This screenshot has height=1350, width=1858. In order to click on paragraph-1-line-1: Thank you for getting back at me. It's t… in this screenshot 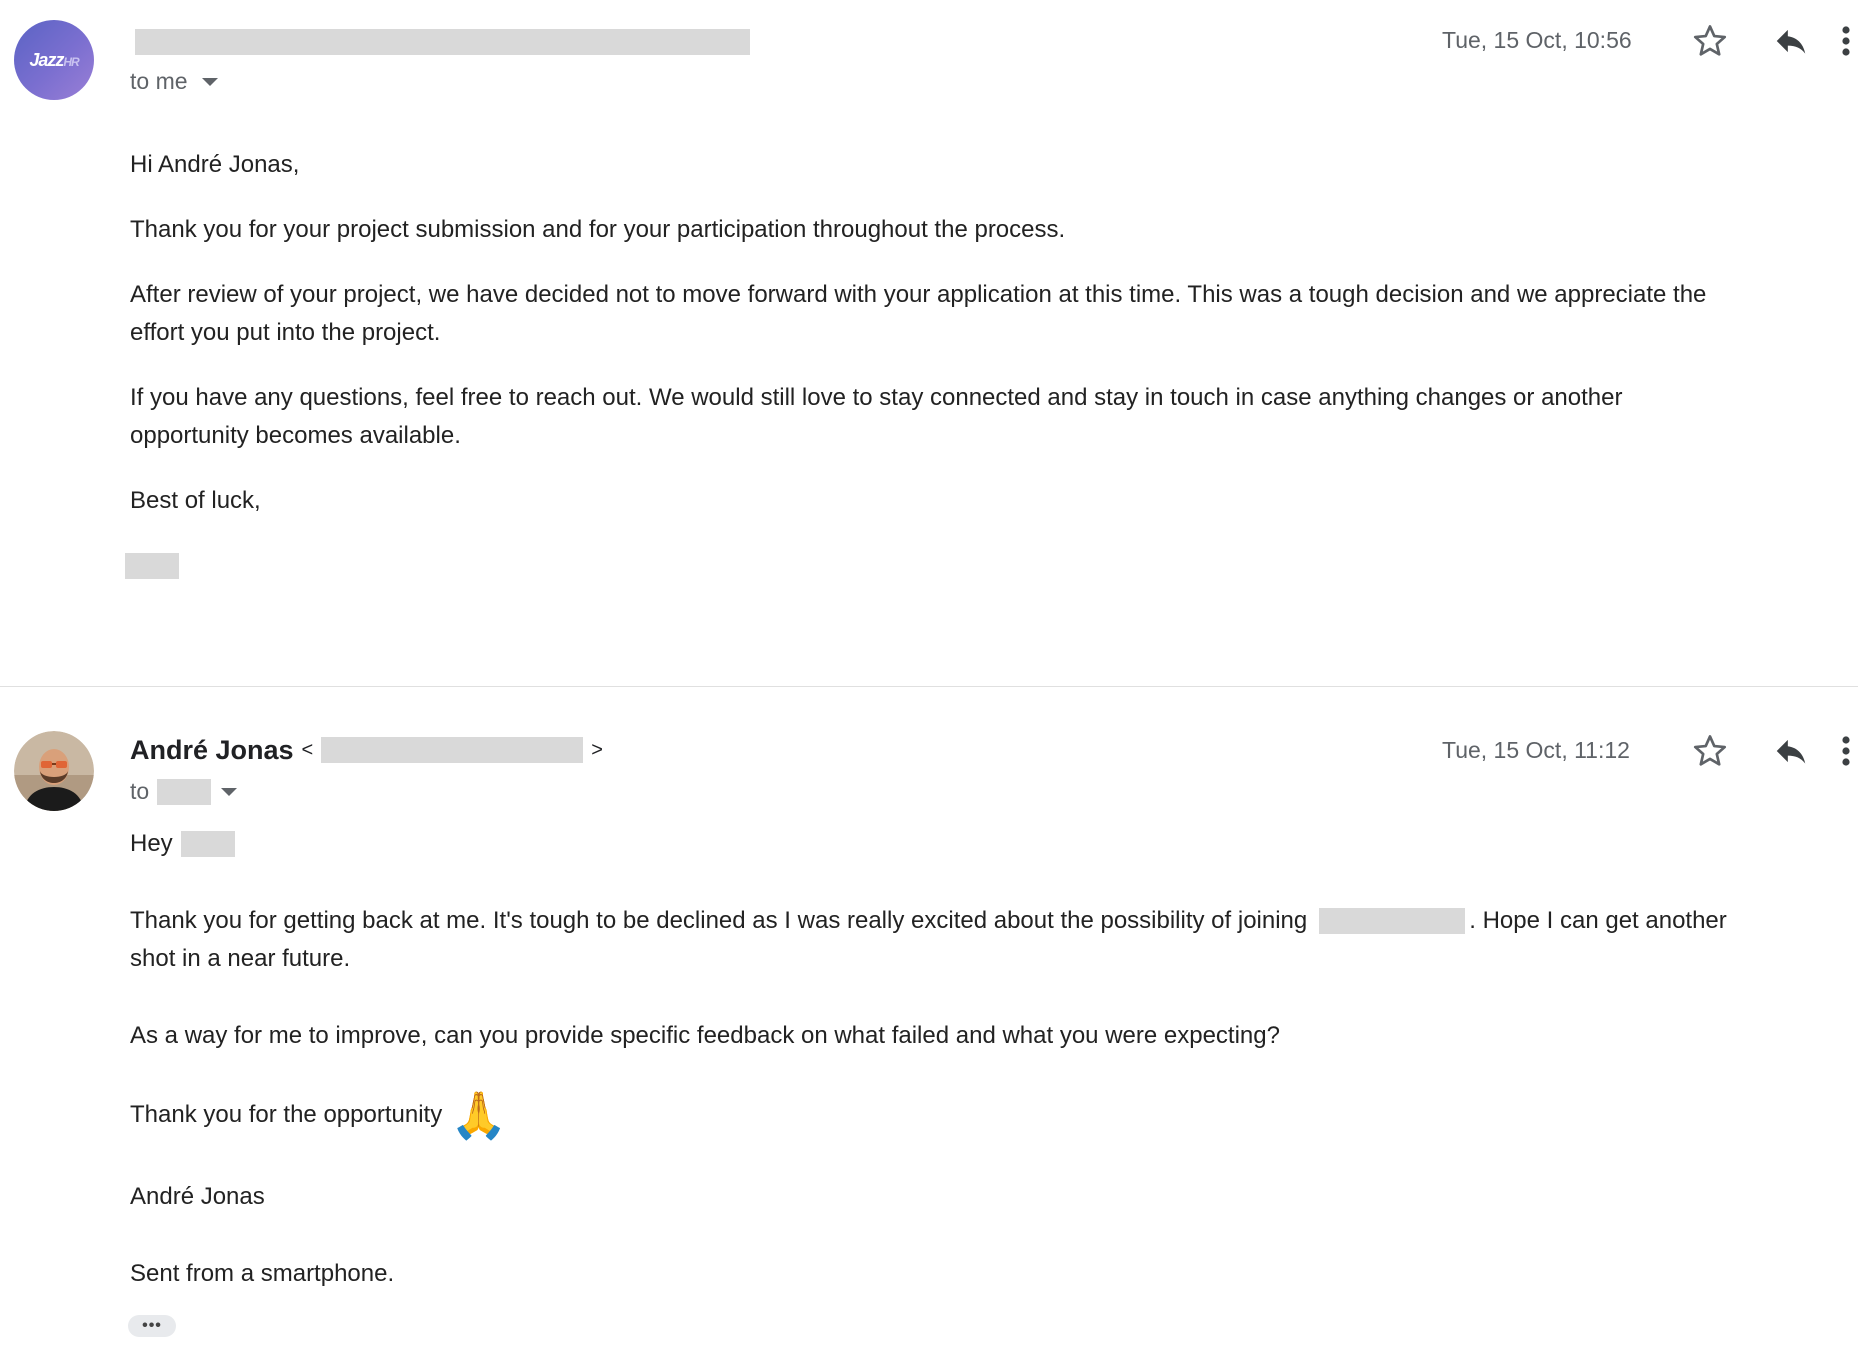, I will do `click(928, 920)`.